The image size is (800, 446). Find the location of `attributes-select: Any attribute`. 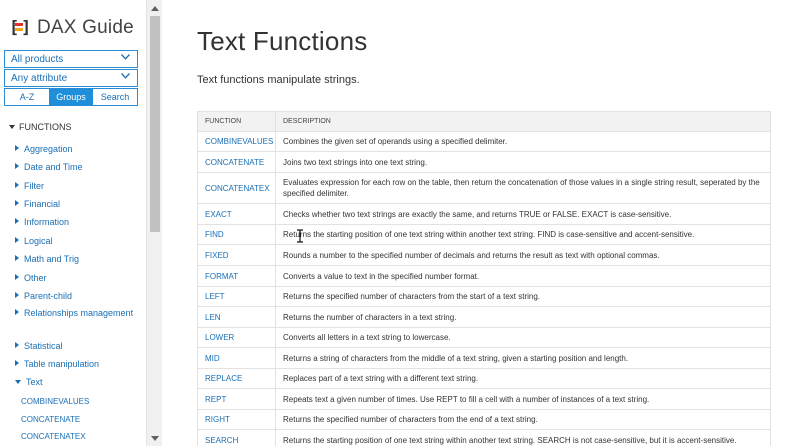

attributes-select: Any attribute is located at coordinates (71, 78).